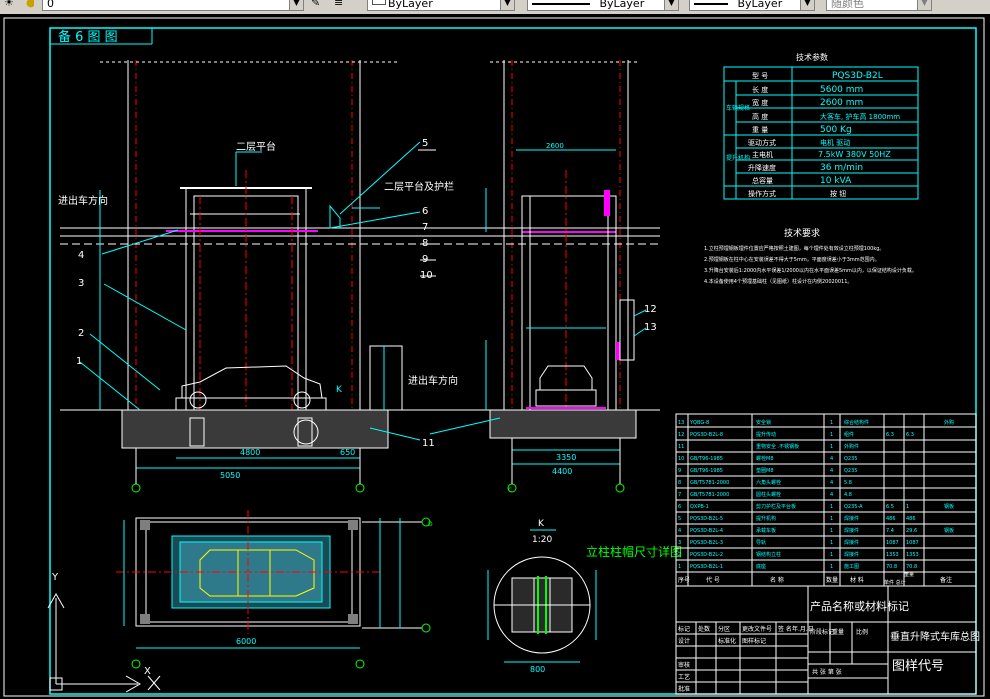 The height and width of the screenshot is (699, 990). What do you see at coordinates (766, 518) in the screenshot?
I see `bom-cell-name: 提升机构` at bounding box center [766, 518].